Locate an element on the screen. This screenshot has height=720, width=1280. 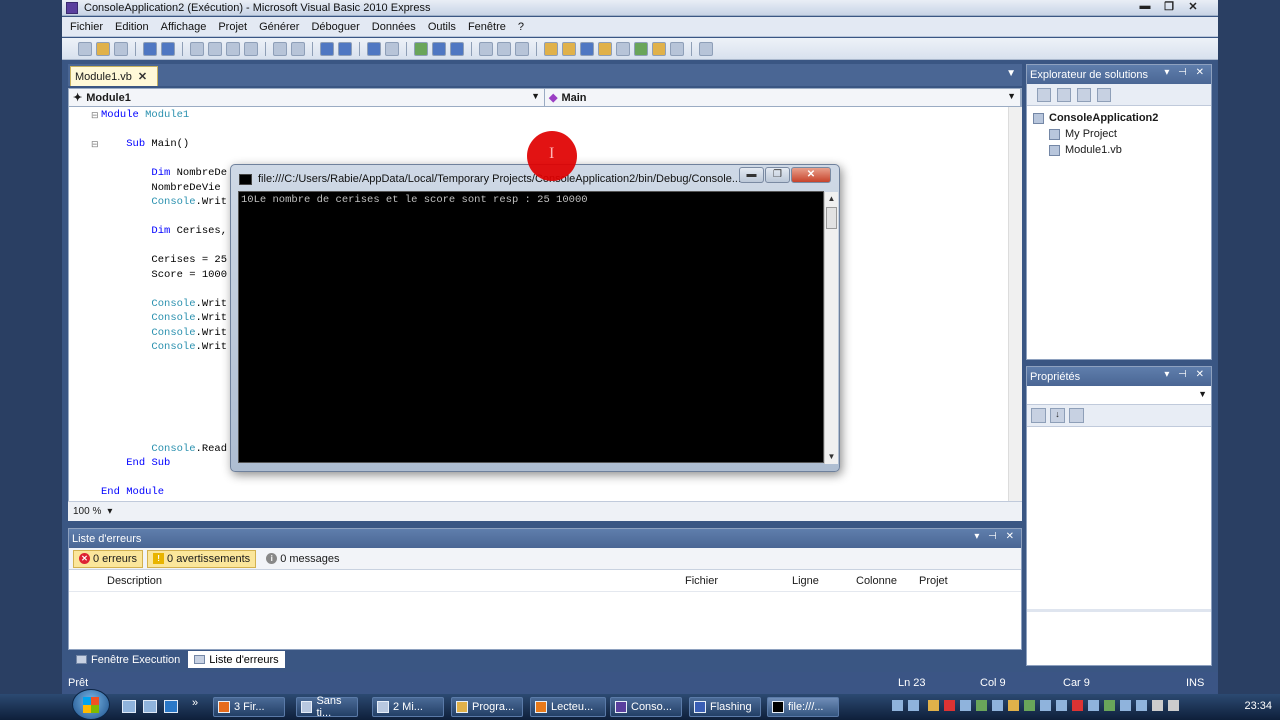
column-description: Description is located at coordinates (134, 581).